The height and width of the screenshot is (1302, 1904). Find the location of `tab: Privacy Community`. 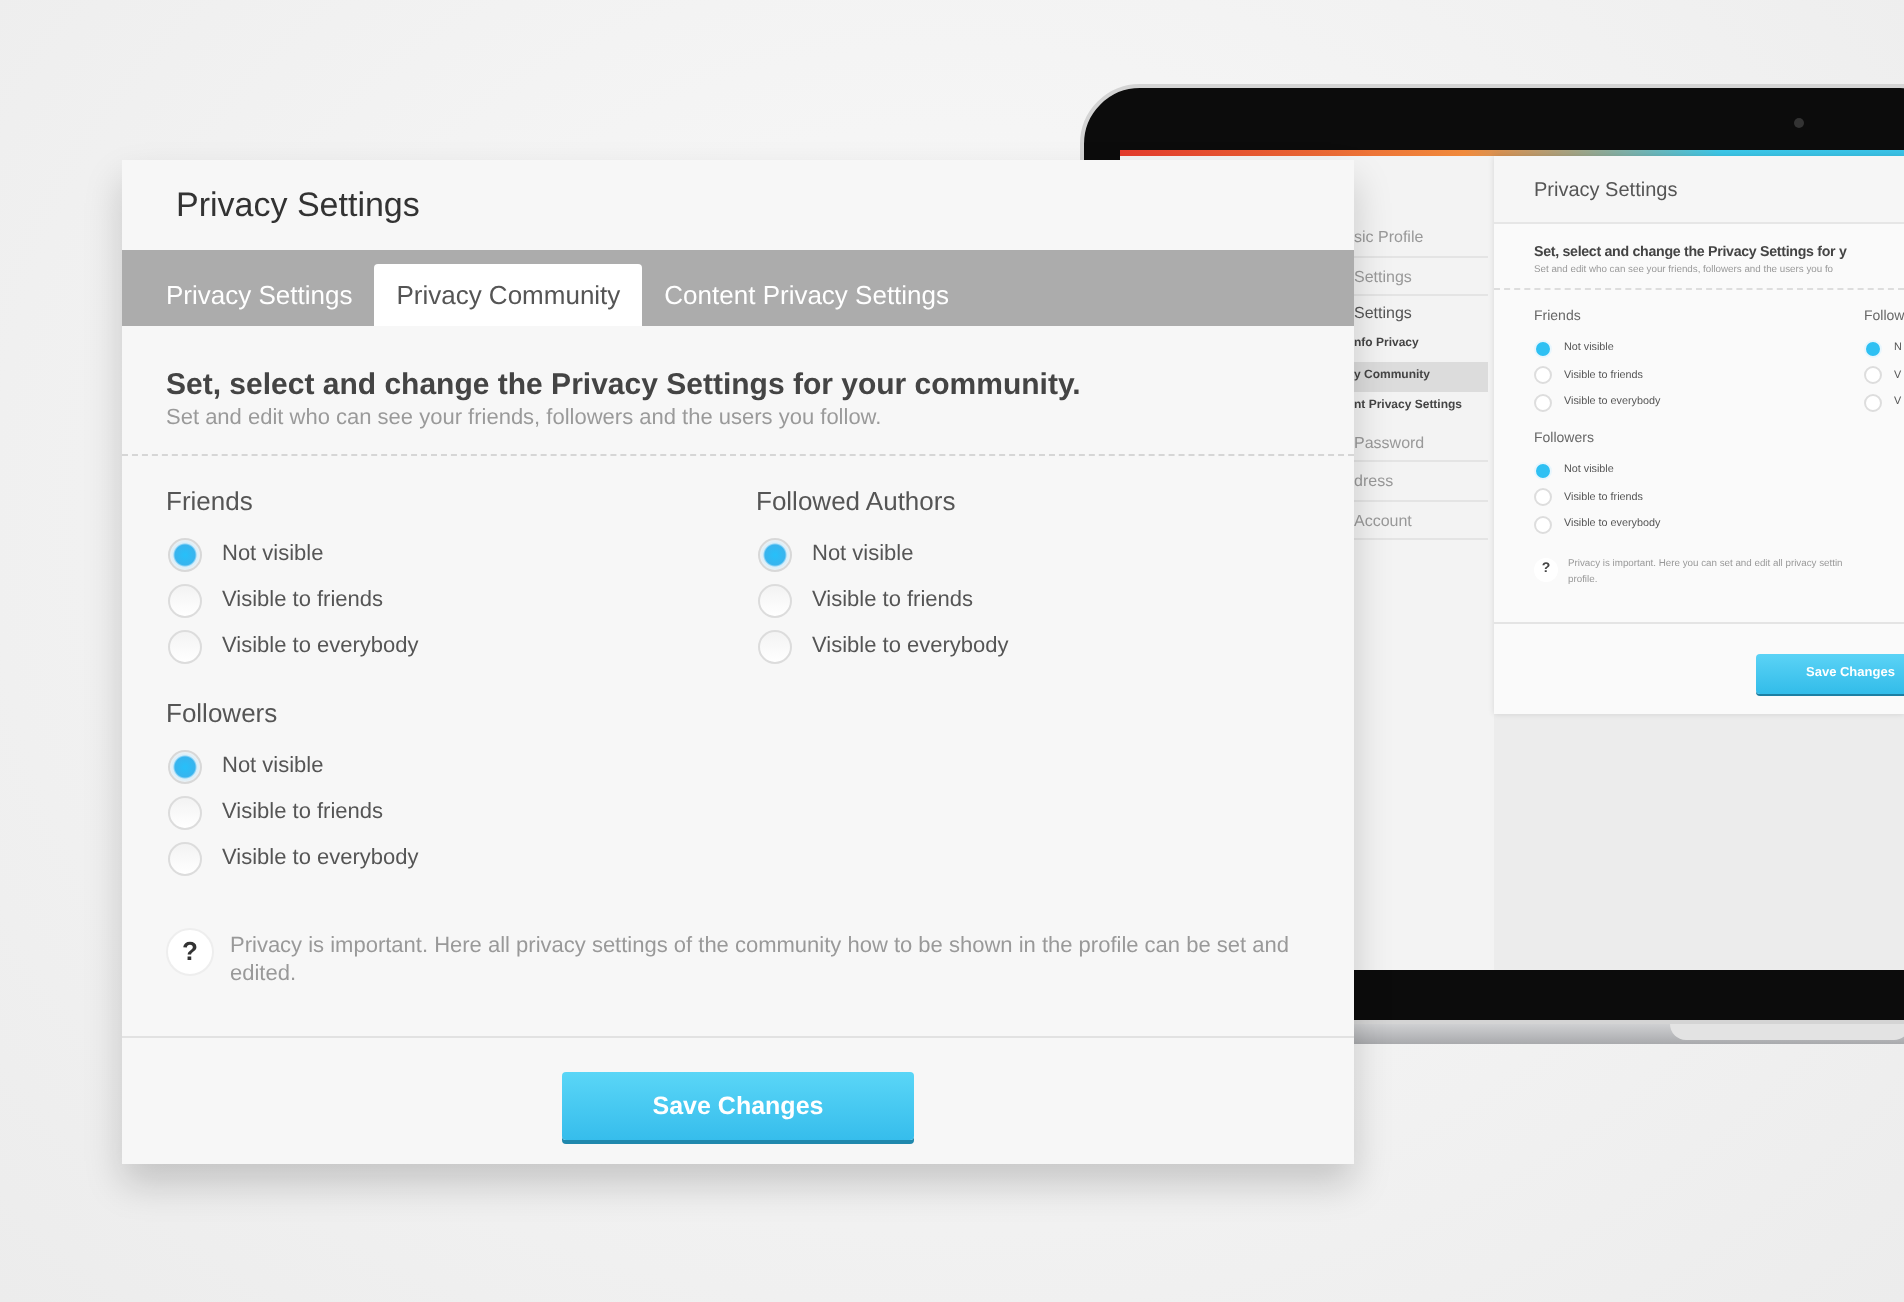

tab: Privacy Community is located at coordinates (508, 295).